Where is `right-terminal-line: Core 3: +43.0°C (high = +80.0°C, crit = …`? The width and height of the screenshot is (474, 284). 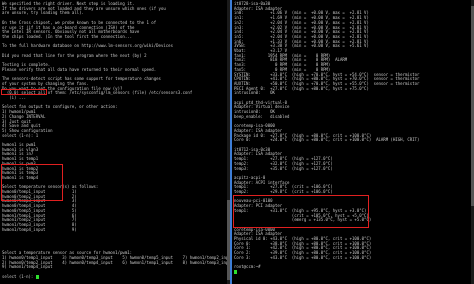
right-terminal-line: Core 3: +43.0°C (high = +80.0°C, crit = … is located at coordinates (303, 257).